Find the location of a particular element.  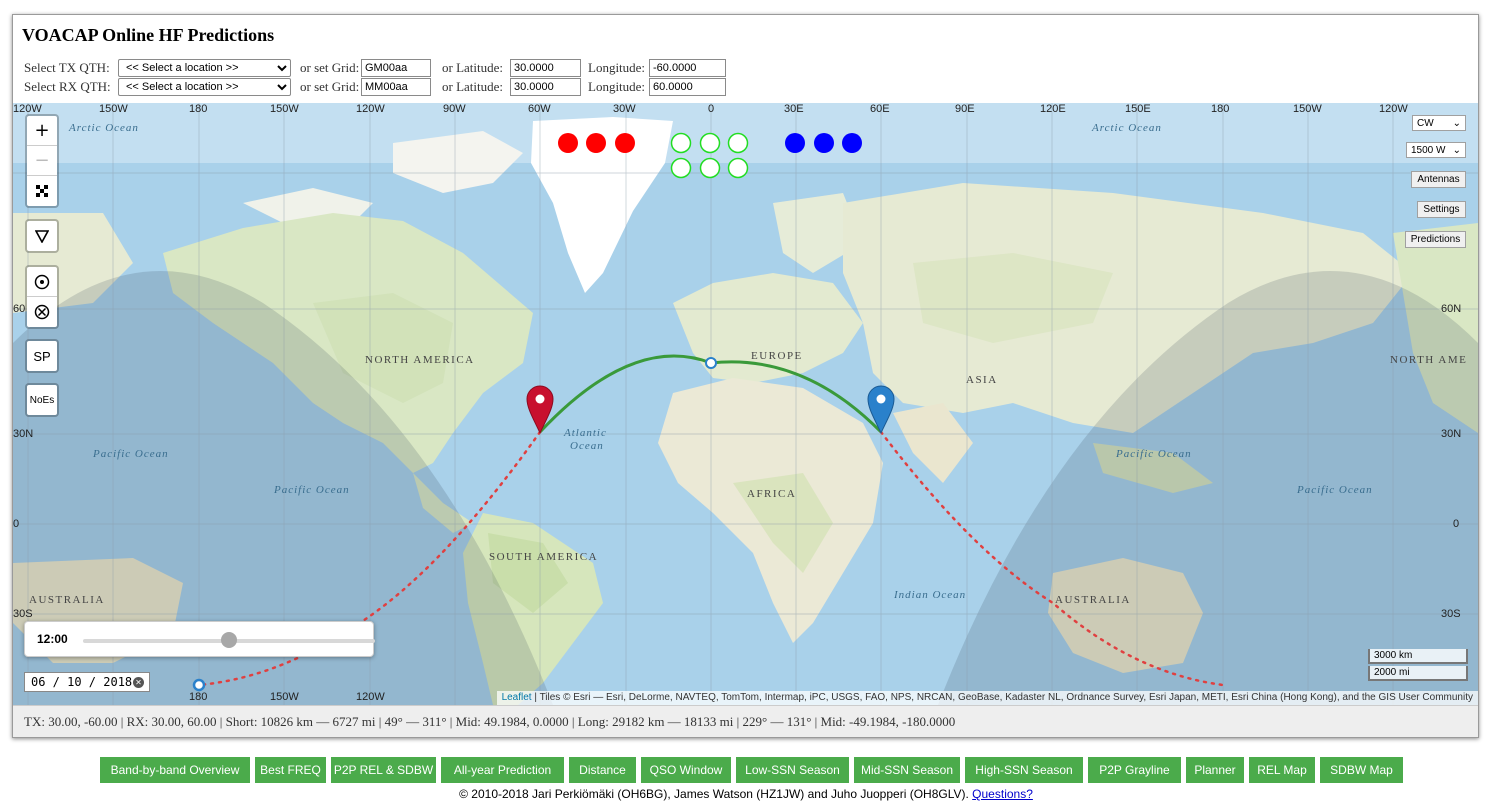

rx-grid-label: or set Grid: is located at coordinates (330, 86).